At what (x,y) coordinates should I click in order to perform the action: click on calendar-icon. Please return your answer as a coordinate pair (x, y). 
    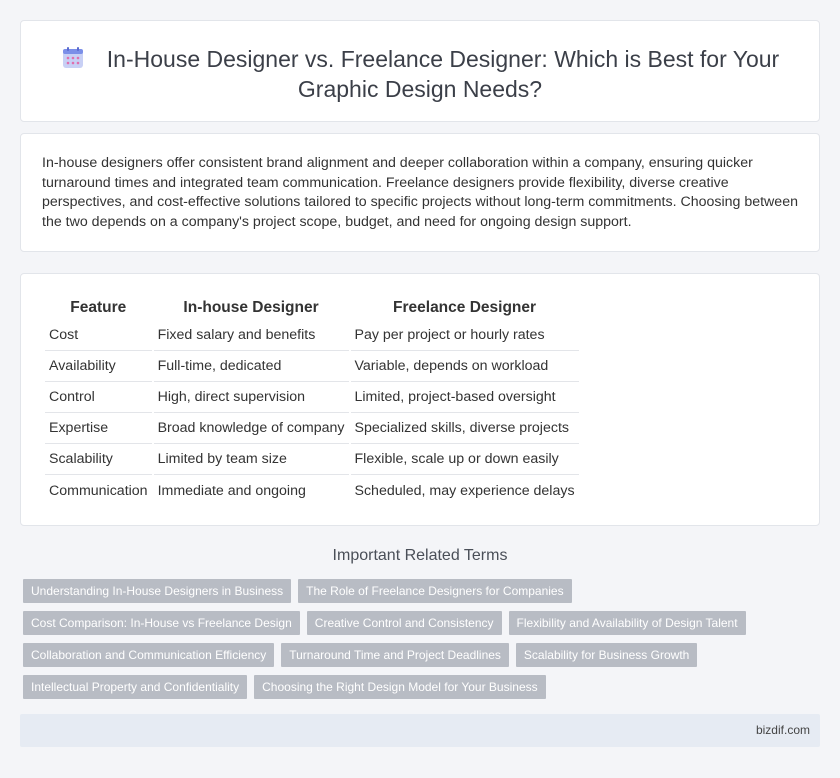
    Looking at the image, I should click on (72, 57).